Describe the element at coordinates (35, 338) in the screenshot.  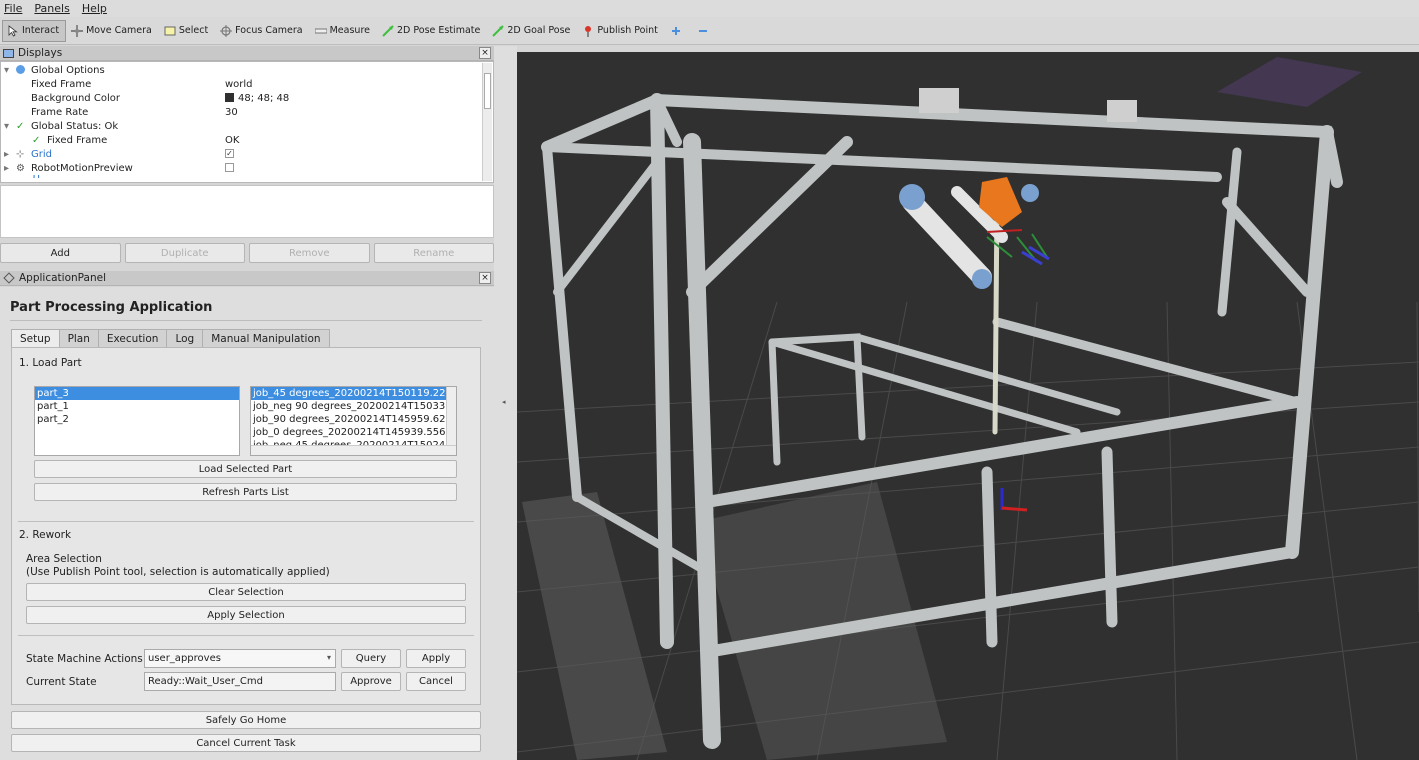
I see `tab-setup: Setup` at that location.